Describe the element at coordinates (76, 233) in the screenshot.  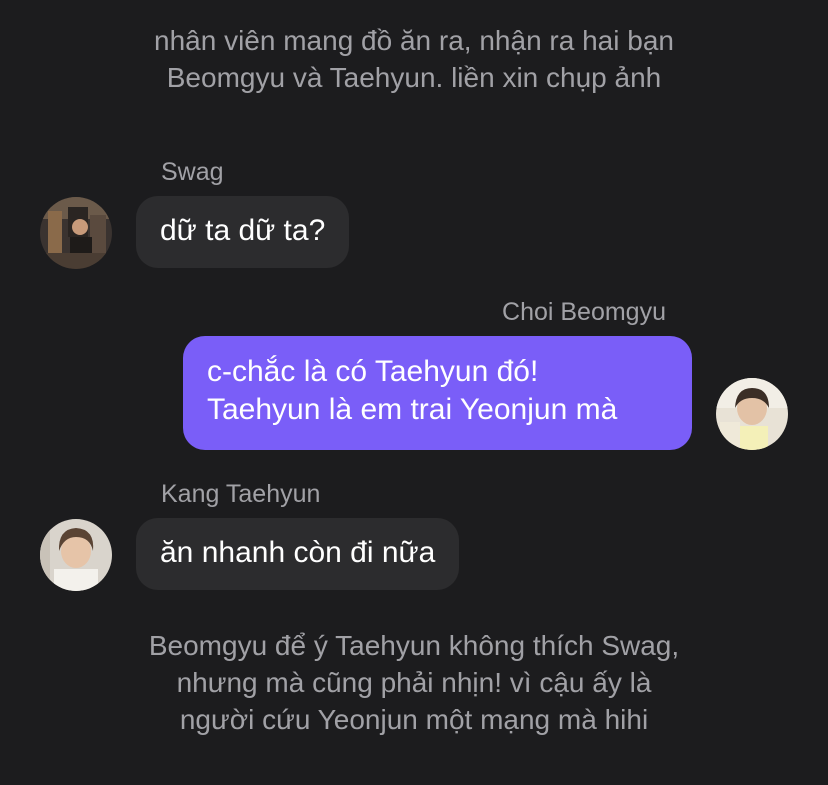
I see `swag-avatar-icon` at that location.